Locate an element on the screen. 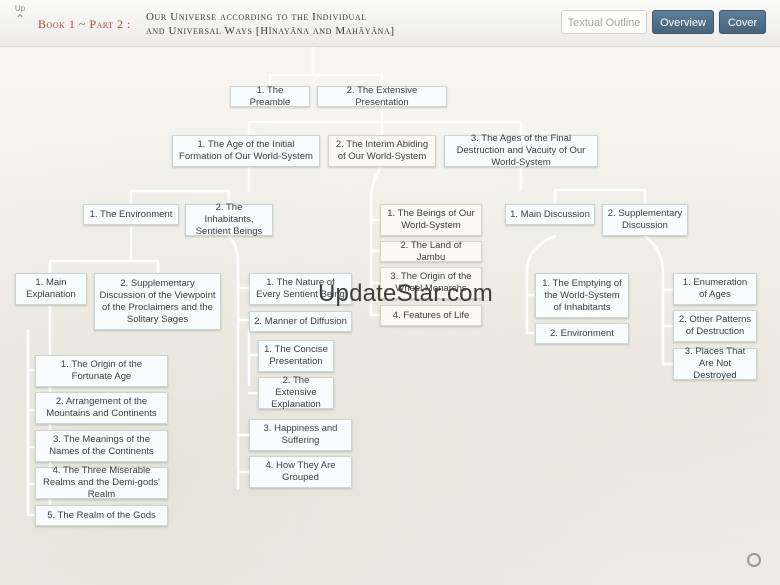 This screenshot has width=780, height=585. outline-node-environment-destruction: 2. Environment is located at coordinates (582, 333).